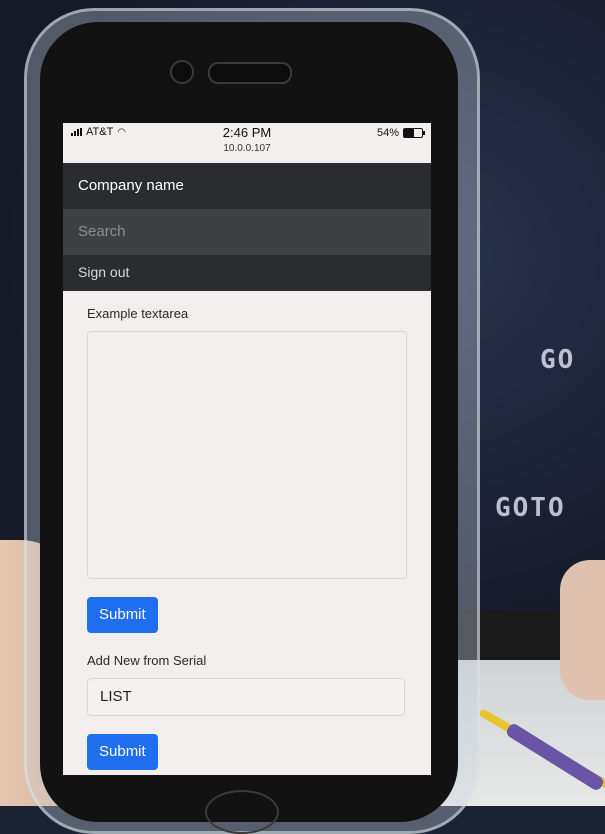 The width and height of the screenshot is (605, 834). I want to click on sign-out-link: Sign out, so click(103, 272).